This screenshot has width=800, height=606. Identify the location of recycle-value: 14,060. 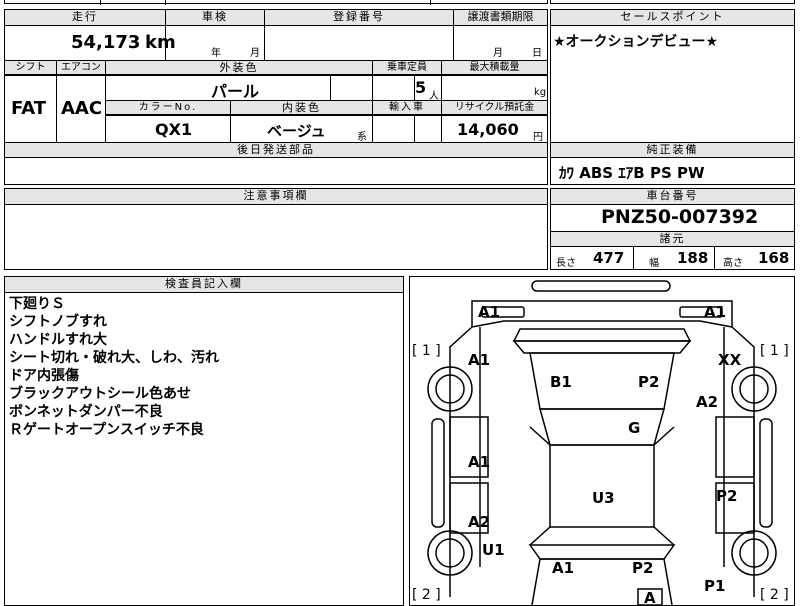
(488, 129).